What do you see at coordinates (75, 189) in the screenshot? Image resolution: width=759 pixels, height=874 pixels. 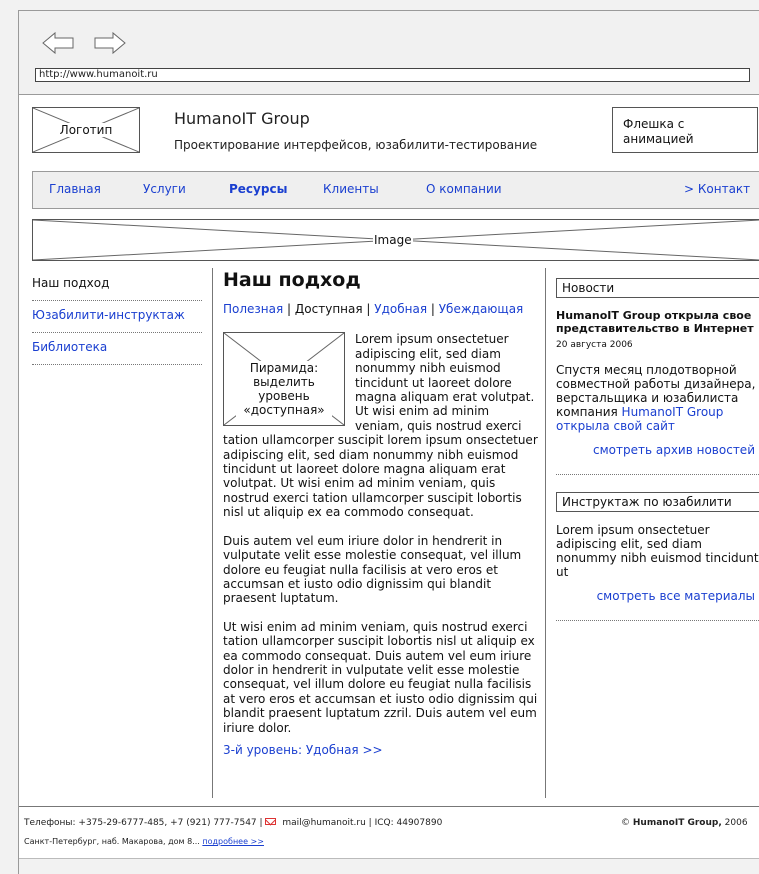 I see `menu-item-home: Главная` at bounding box center [75, 189].